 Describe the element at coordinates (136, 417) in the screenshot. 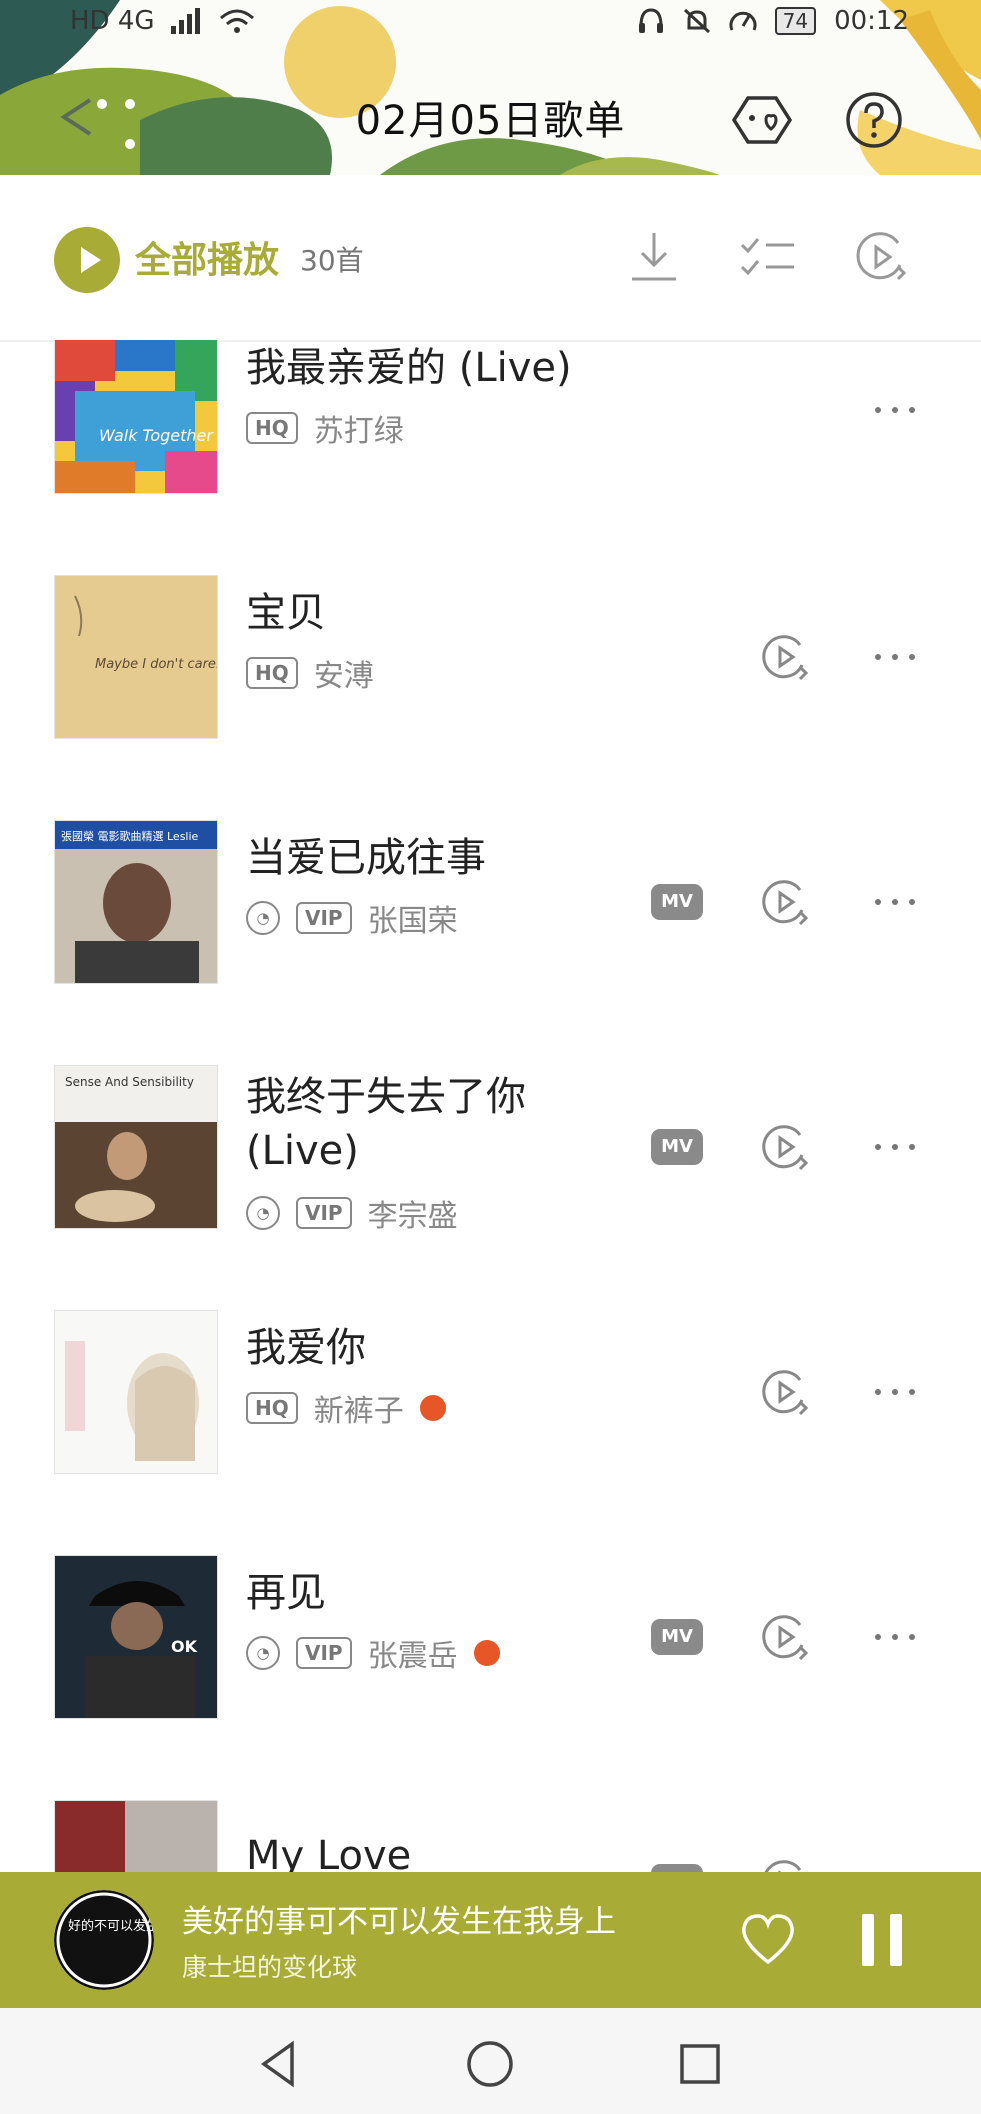

I see `album-cover: Walk Together Live` at that location.